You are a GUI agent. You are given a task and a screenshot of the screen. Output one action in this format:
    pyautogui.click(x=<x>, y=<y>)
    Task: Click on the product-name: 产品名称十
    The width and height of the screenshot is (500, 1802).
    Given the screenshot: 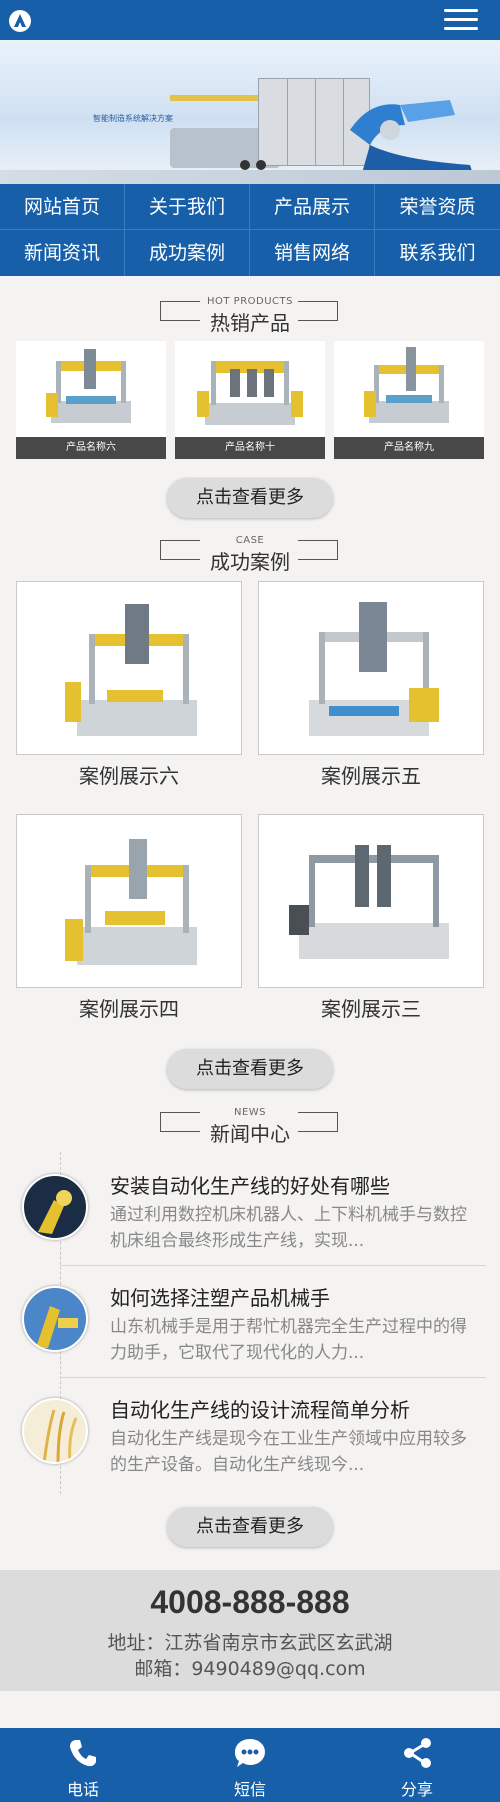 What is the action you would take?
    pyautogui.click(x=250, y=448)
    